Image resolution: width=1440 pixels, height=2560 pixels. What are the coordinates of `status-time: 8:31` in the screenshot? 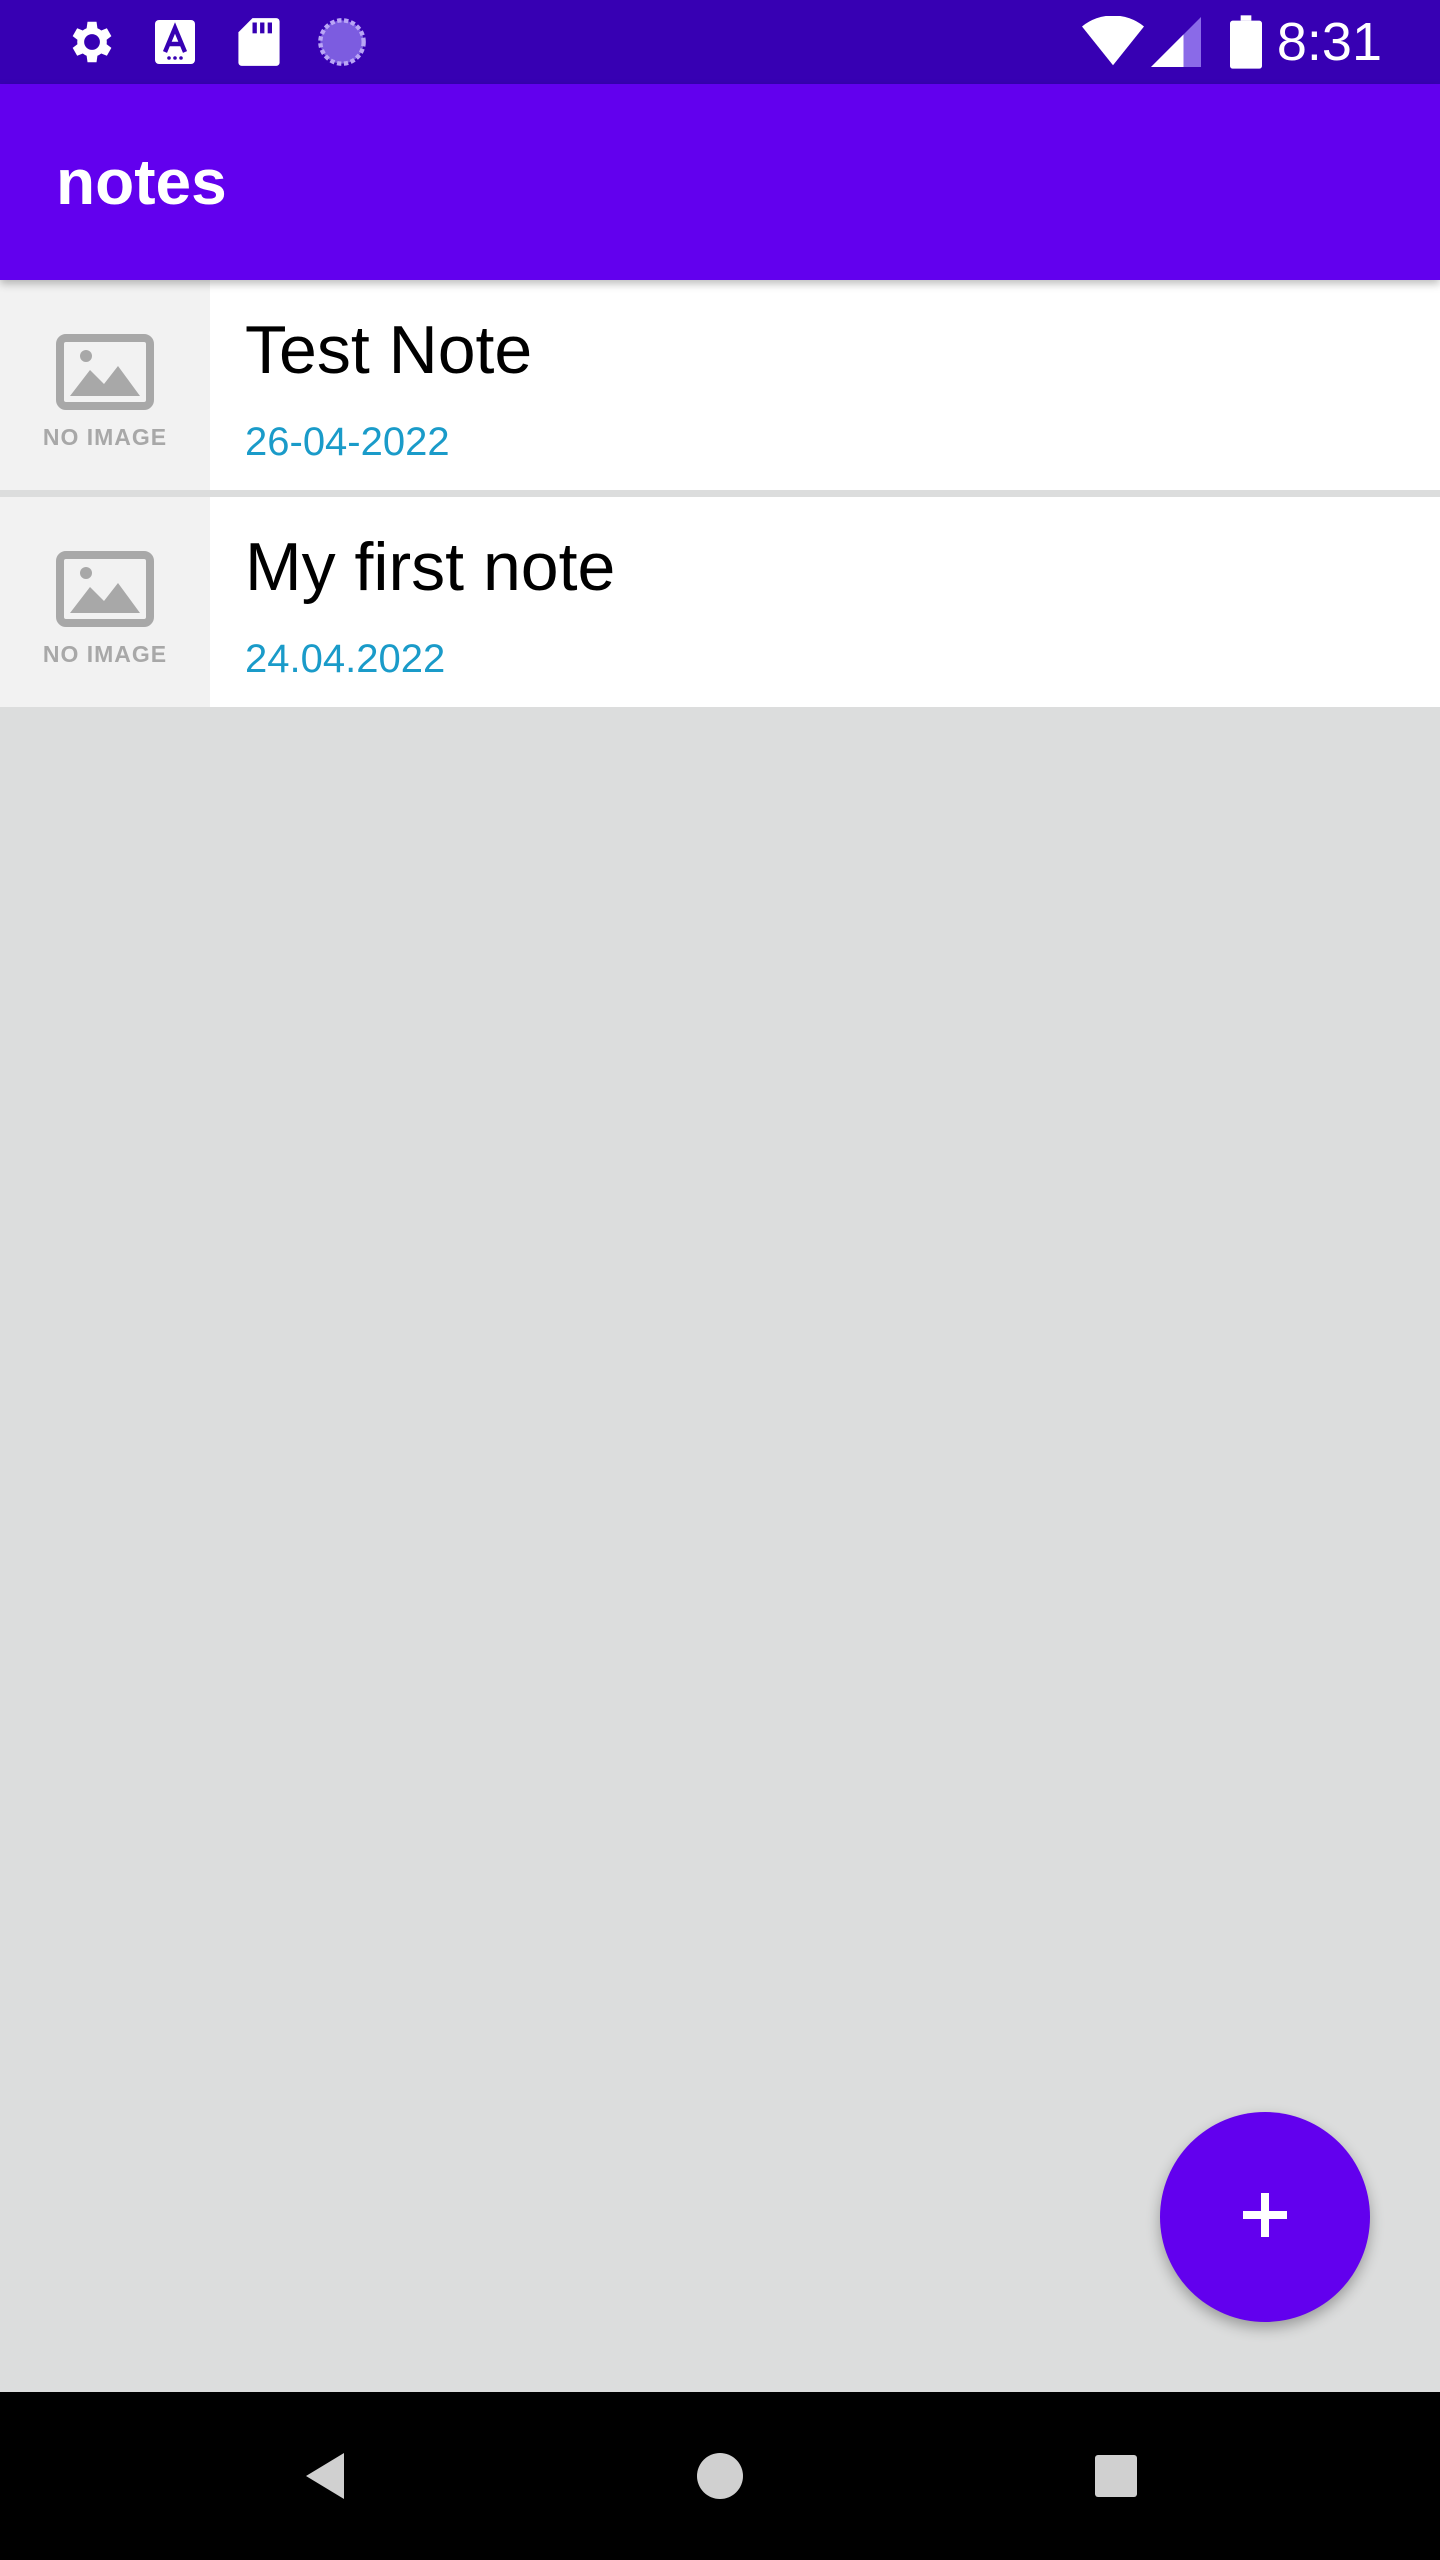 It's located at (1329, 42).